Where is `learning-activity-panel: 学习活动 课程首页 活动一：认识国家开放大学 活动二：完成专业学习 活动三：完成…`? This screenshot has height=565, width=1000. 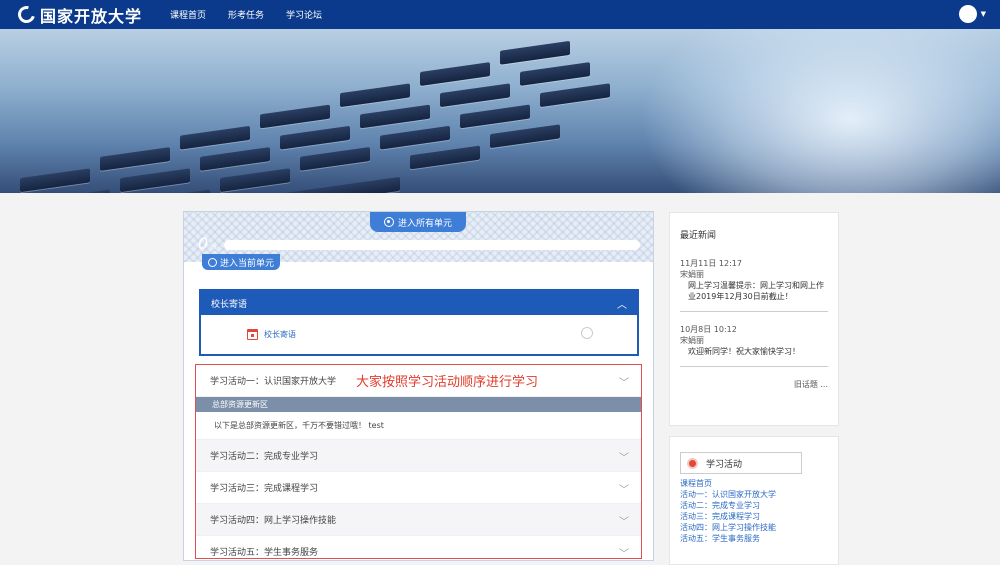
learning-activity-panel: 学习活动 课程首页 活动一：认识国家开放大学 活动二：完成专业学习 活动三：完成… is located at coordinates (754, 500).